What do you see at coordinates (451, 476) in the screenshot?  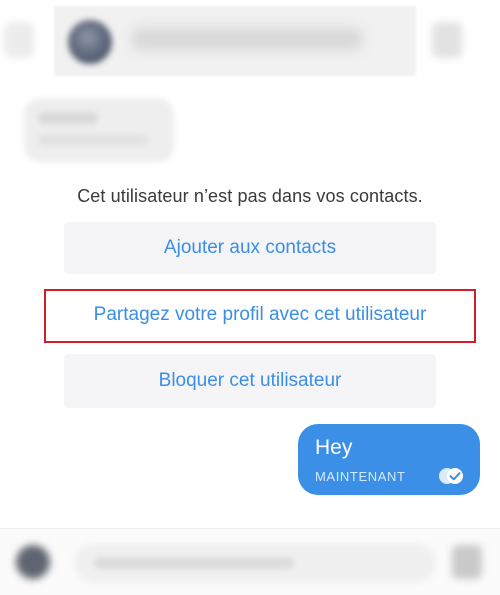 I see `double-check-icon` at bounding box center [451, 476].